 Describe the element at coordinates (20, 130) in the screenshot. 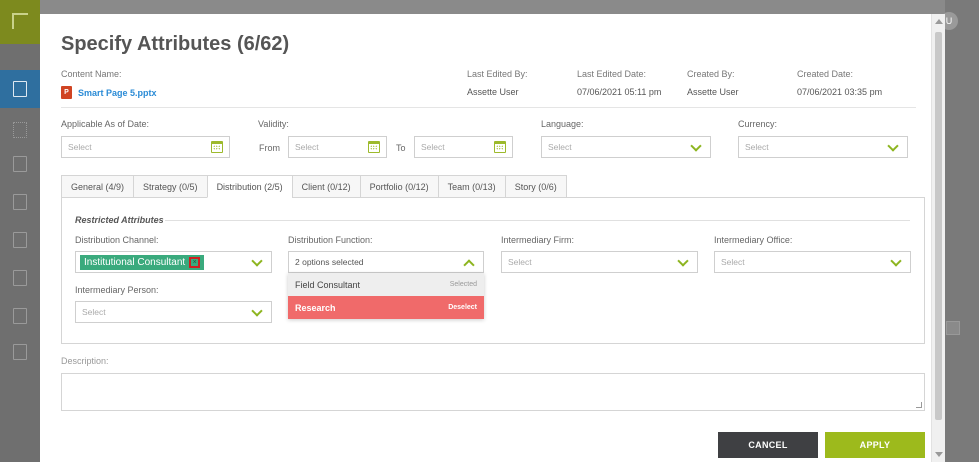

I see `grid-icon` at that location.